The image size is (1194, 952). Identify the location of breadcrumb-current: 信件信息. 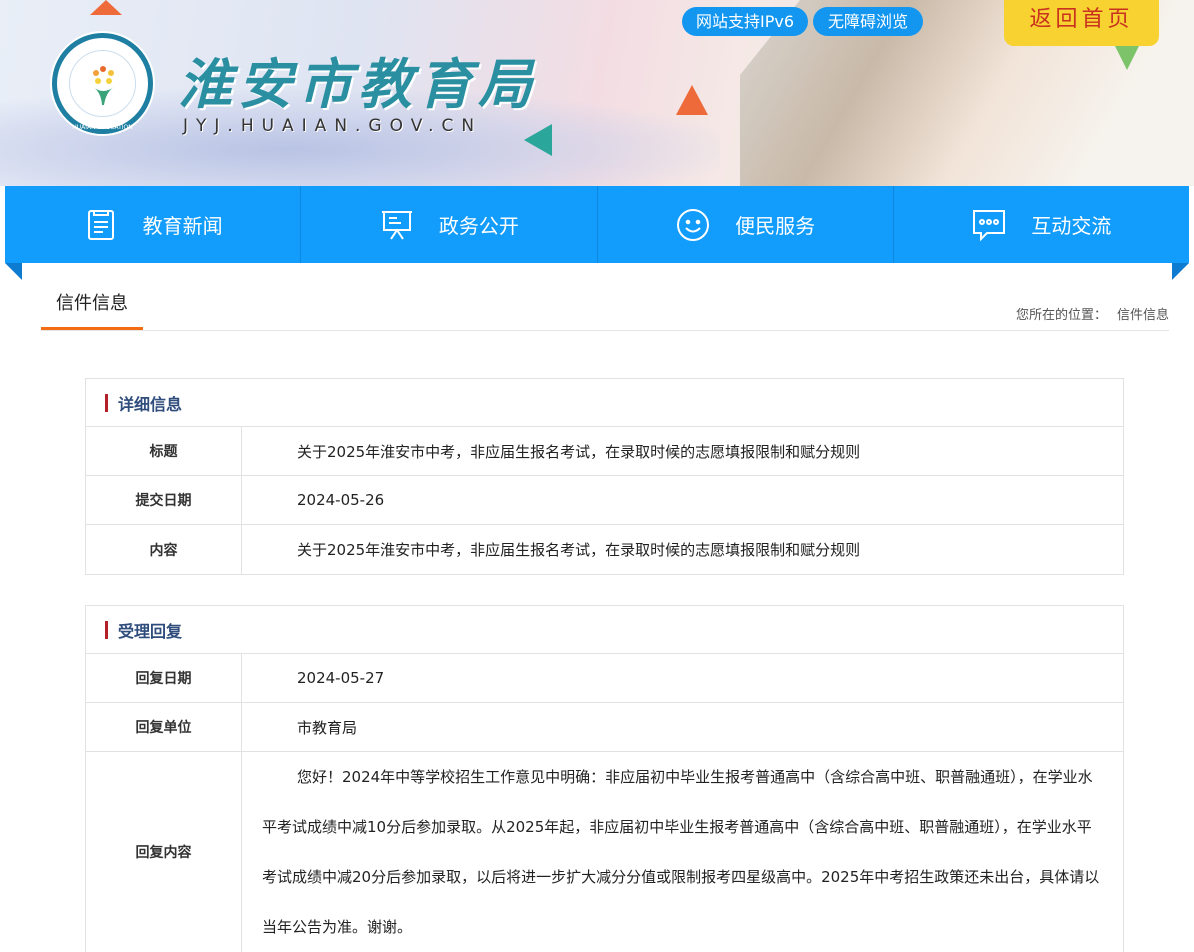
(1143, 315).